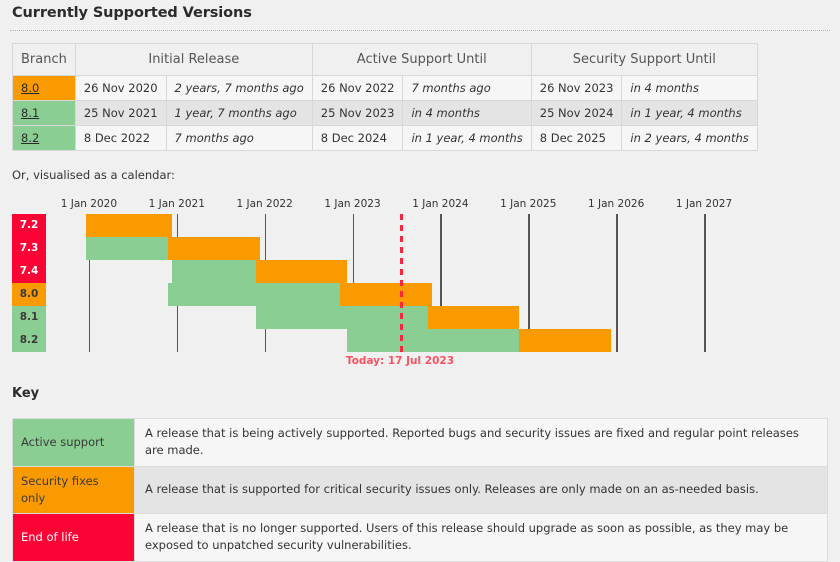  Describe the element at coordinates (93, 175) in the screenshot. I see `calendar-intro-text: Or, visualised as a calendar:` at that location.